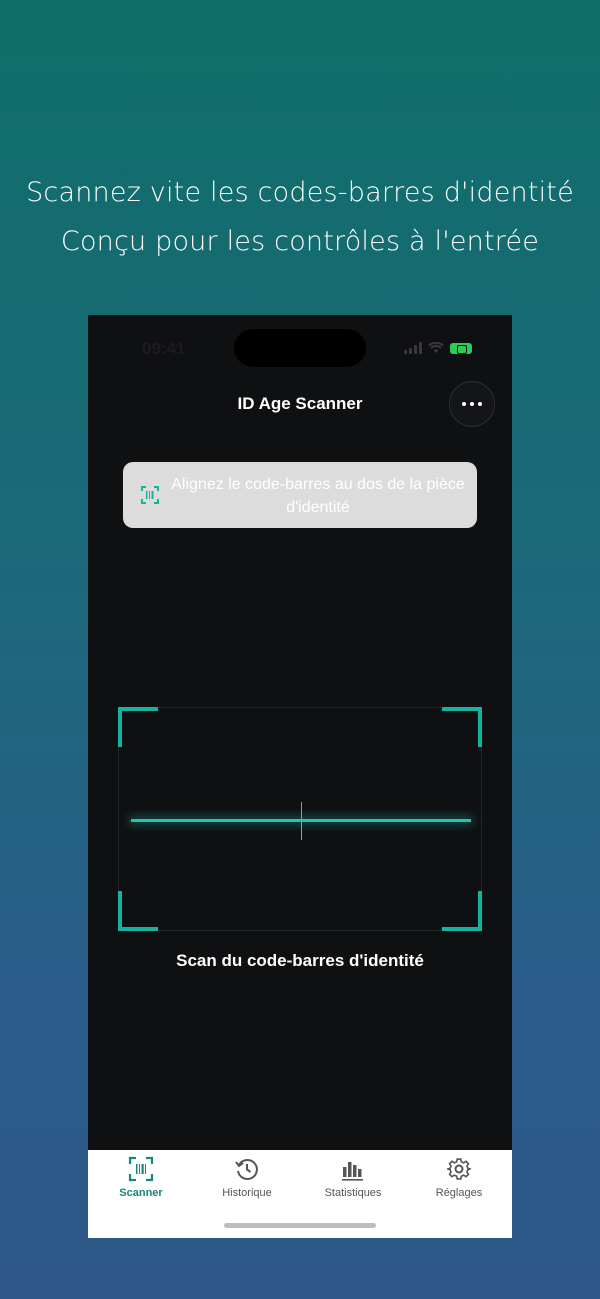  I want to click on tab-bar: Scanner Historique Statistiques Réglages, so click(300, 1194).